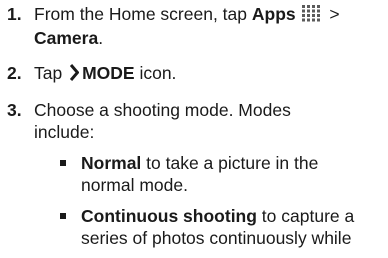 This screenshot has height=258, width=388. I want to click on step-text-end: ., so click(101, 38).